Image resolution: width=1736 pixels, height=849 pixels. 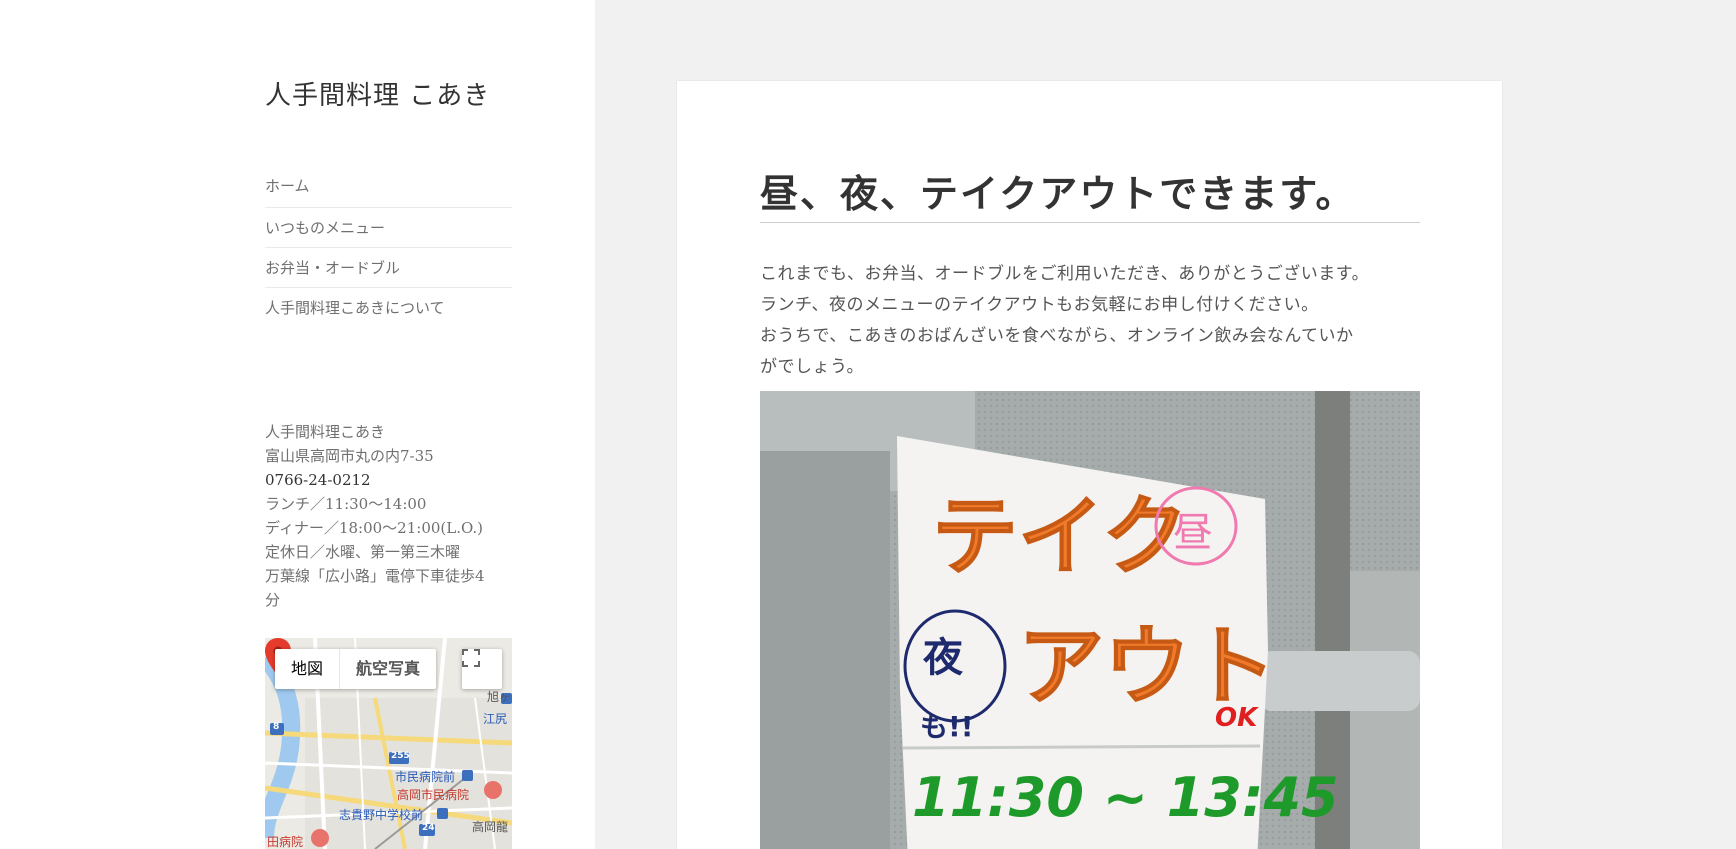 What do you see at coordinates (377, 93) in the screenshot?
I see `site-title: 人手間料理 こあき` at bounding box center [377, 93].